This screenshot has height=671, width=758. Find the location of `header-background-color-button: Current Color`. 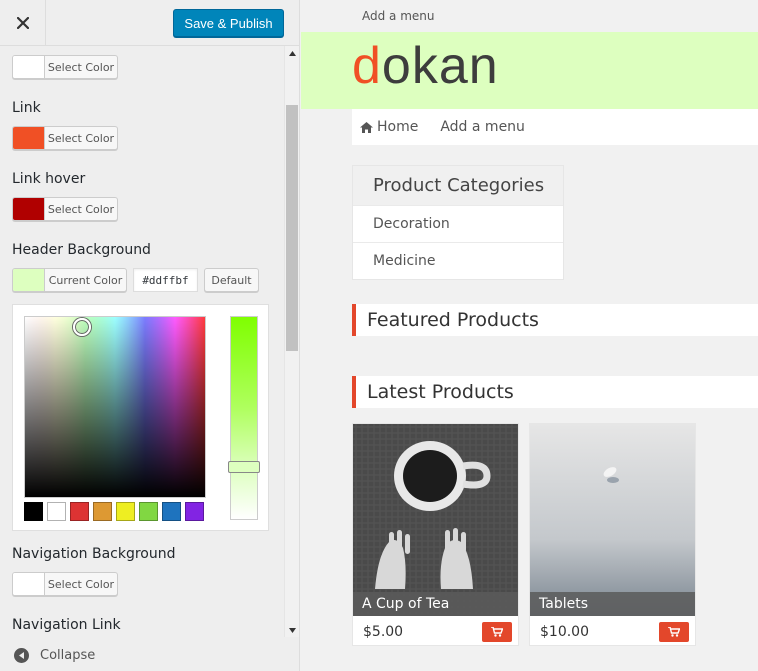

header-background-color-button: Current Color is located at coordinates (69, 280).